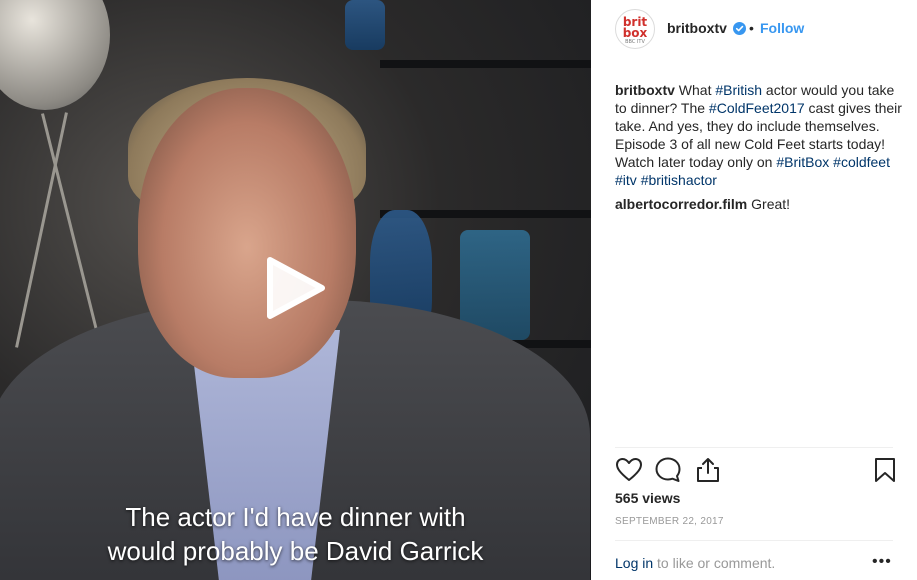 The width and height of the screenshot is (917, 580). Describe the element at coordinates (629, 470) in the screenshot. I see `like-heart-icon` at that location.